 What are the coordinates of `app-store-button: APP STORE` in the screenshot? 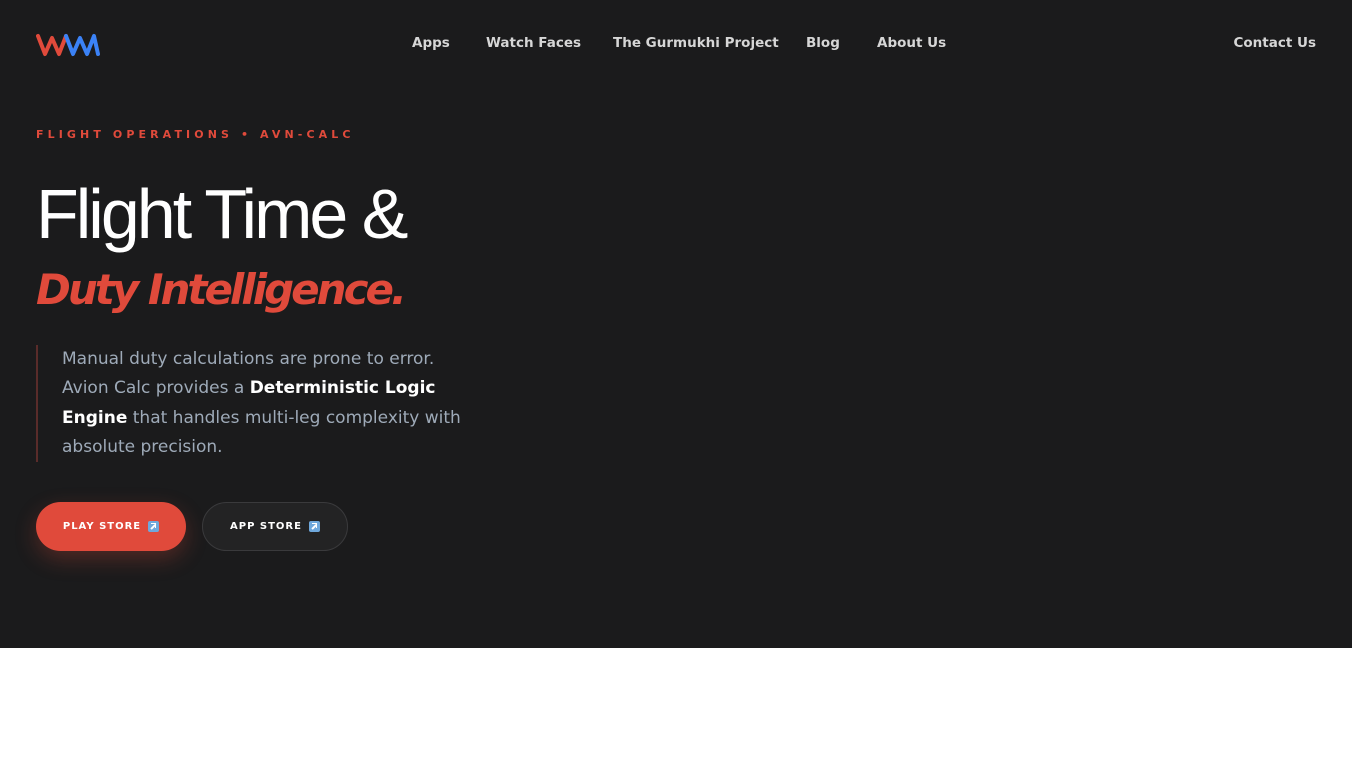 It's located at (275, 526).